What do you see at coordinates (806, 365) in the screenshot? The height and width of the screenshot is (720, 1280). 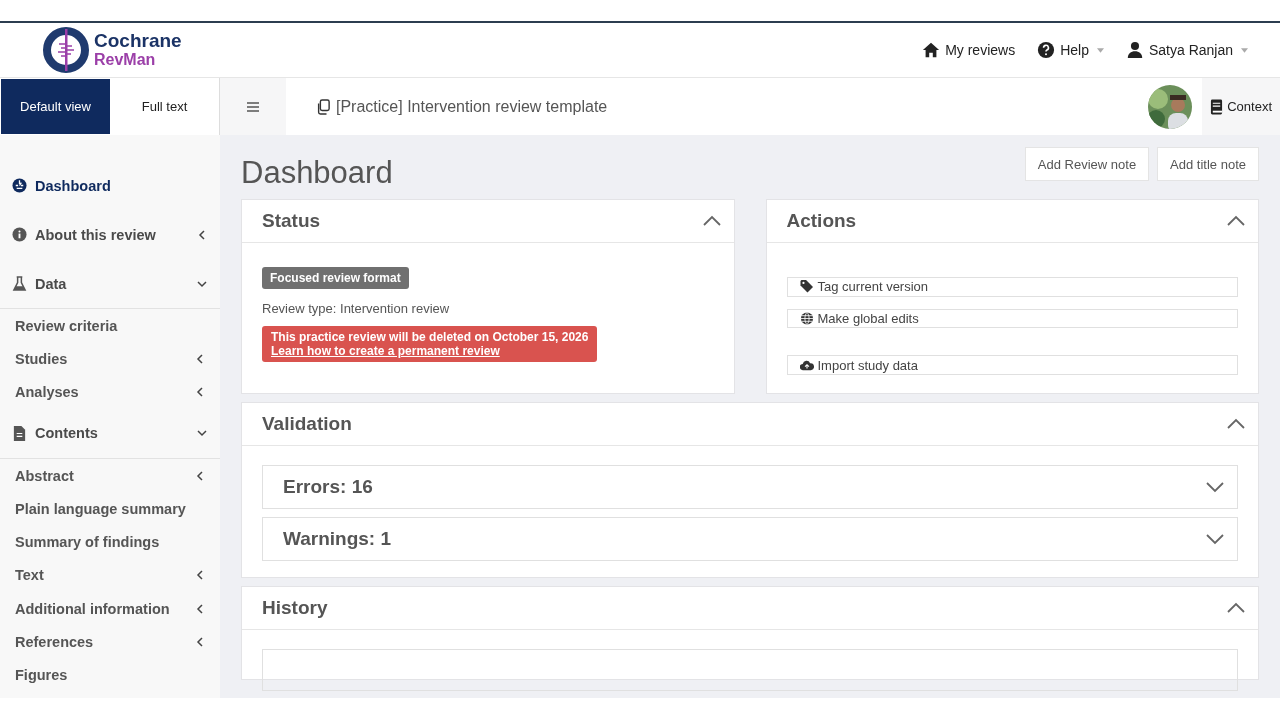 I see `cloud-upload-icon` at bounding box center [806, 365].